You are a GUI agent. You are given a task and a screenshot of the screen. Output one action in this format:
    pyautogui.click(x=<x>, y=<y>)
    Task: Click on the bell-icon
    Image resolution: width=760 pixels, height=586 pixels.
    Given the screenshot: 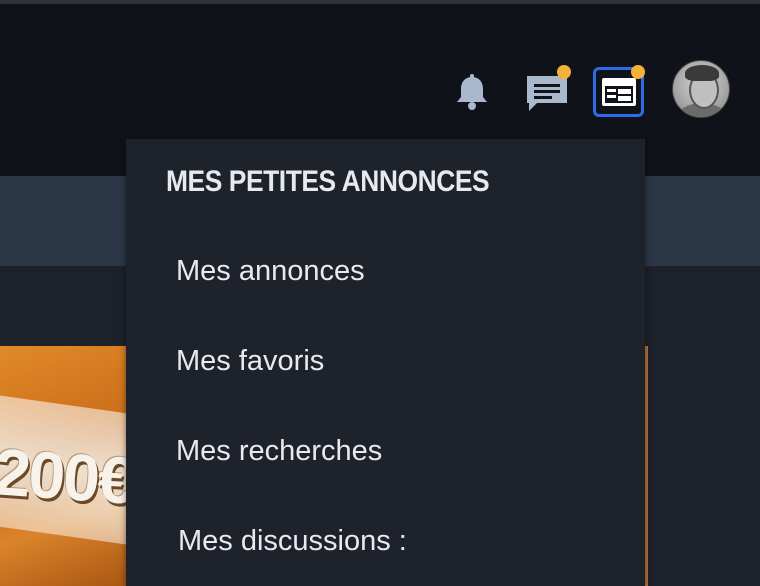 What is the action you would take?
    pyautogui.click(x=472, y=92)
    